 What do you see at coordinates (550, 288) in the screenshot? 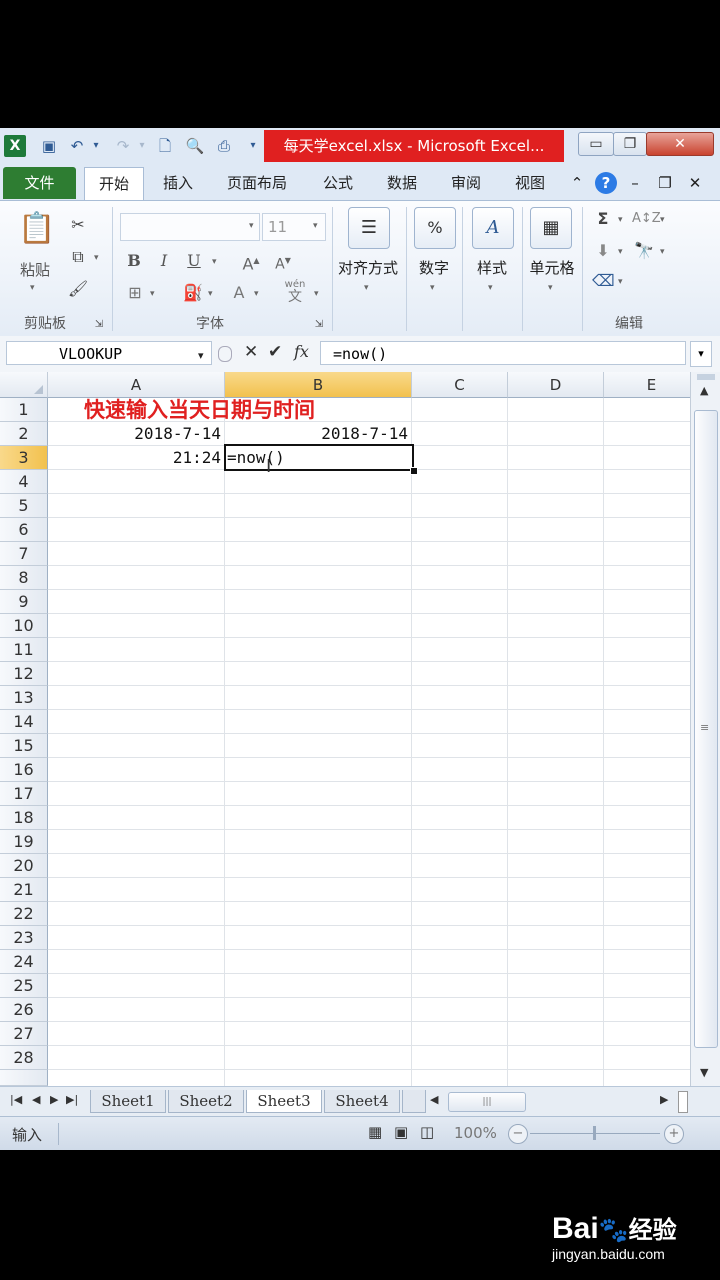
I see `cells-dropdown-icon: ▾` at bounding box center [550, 288].